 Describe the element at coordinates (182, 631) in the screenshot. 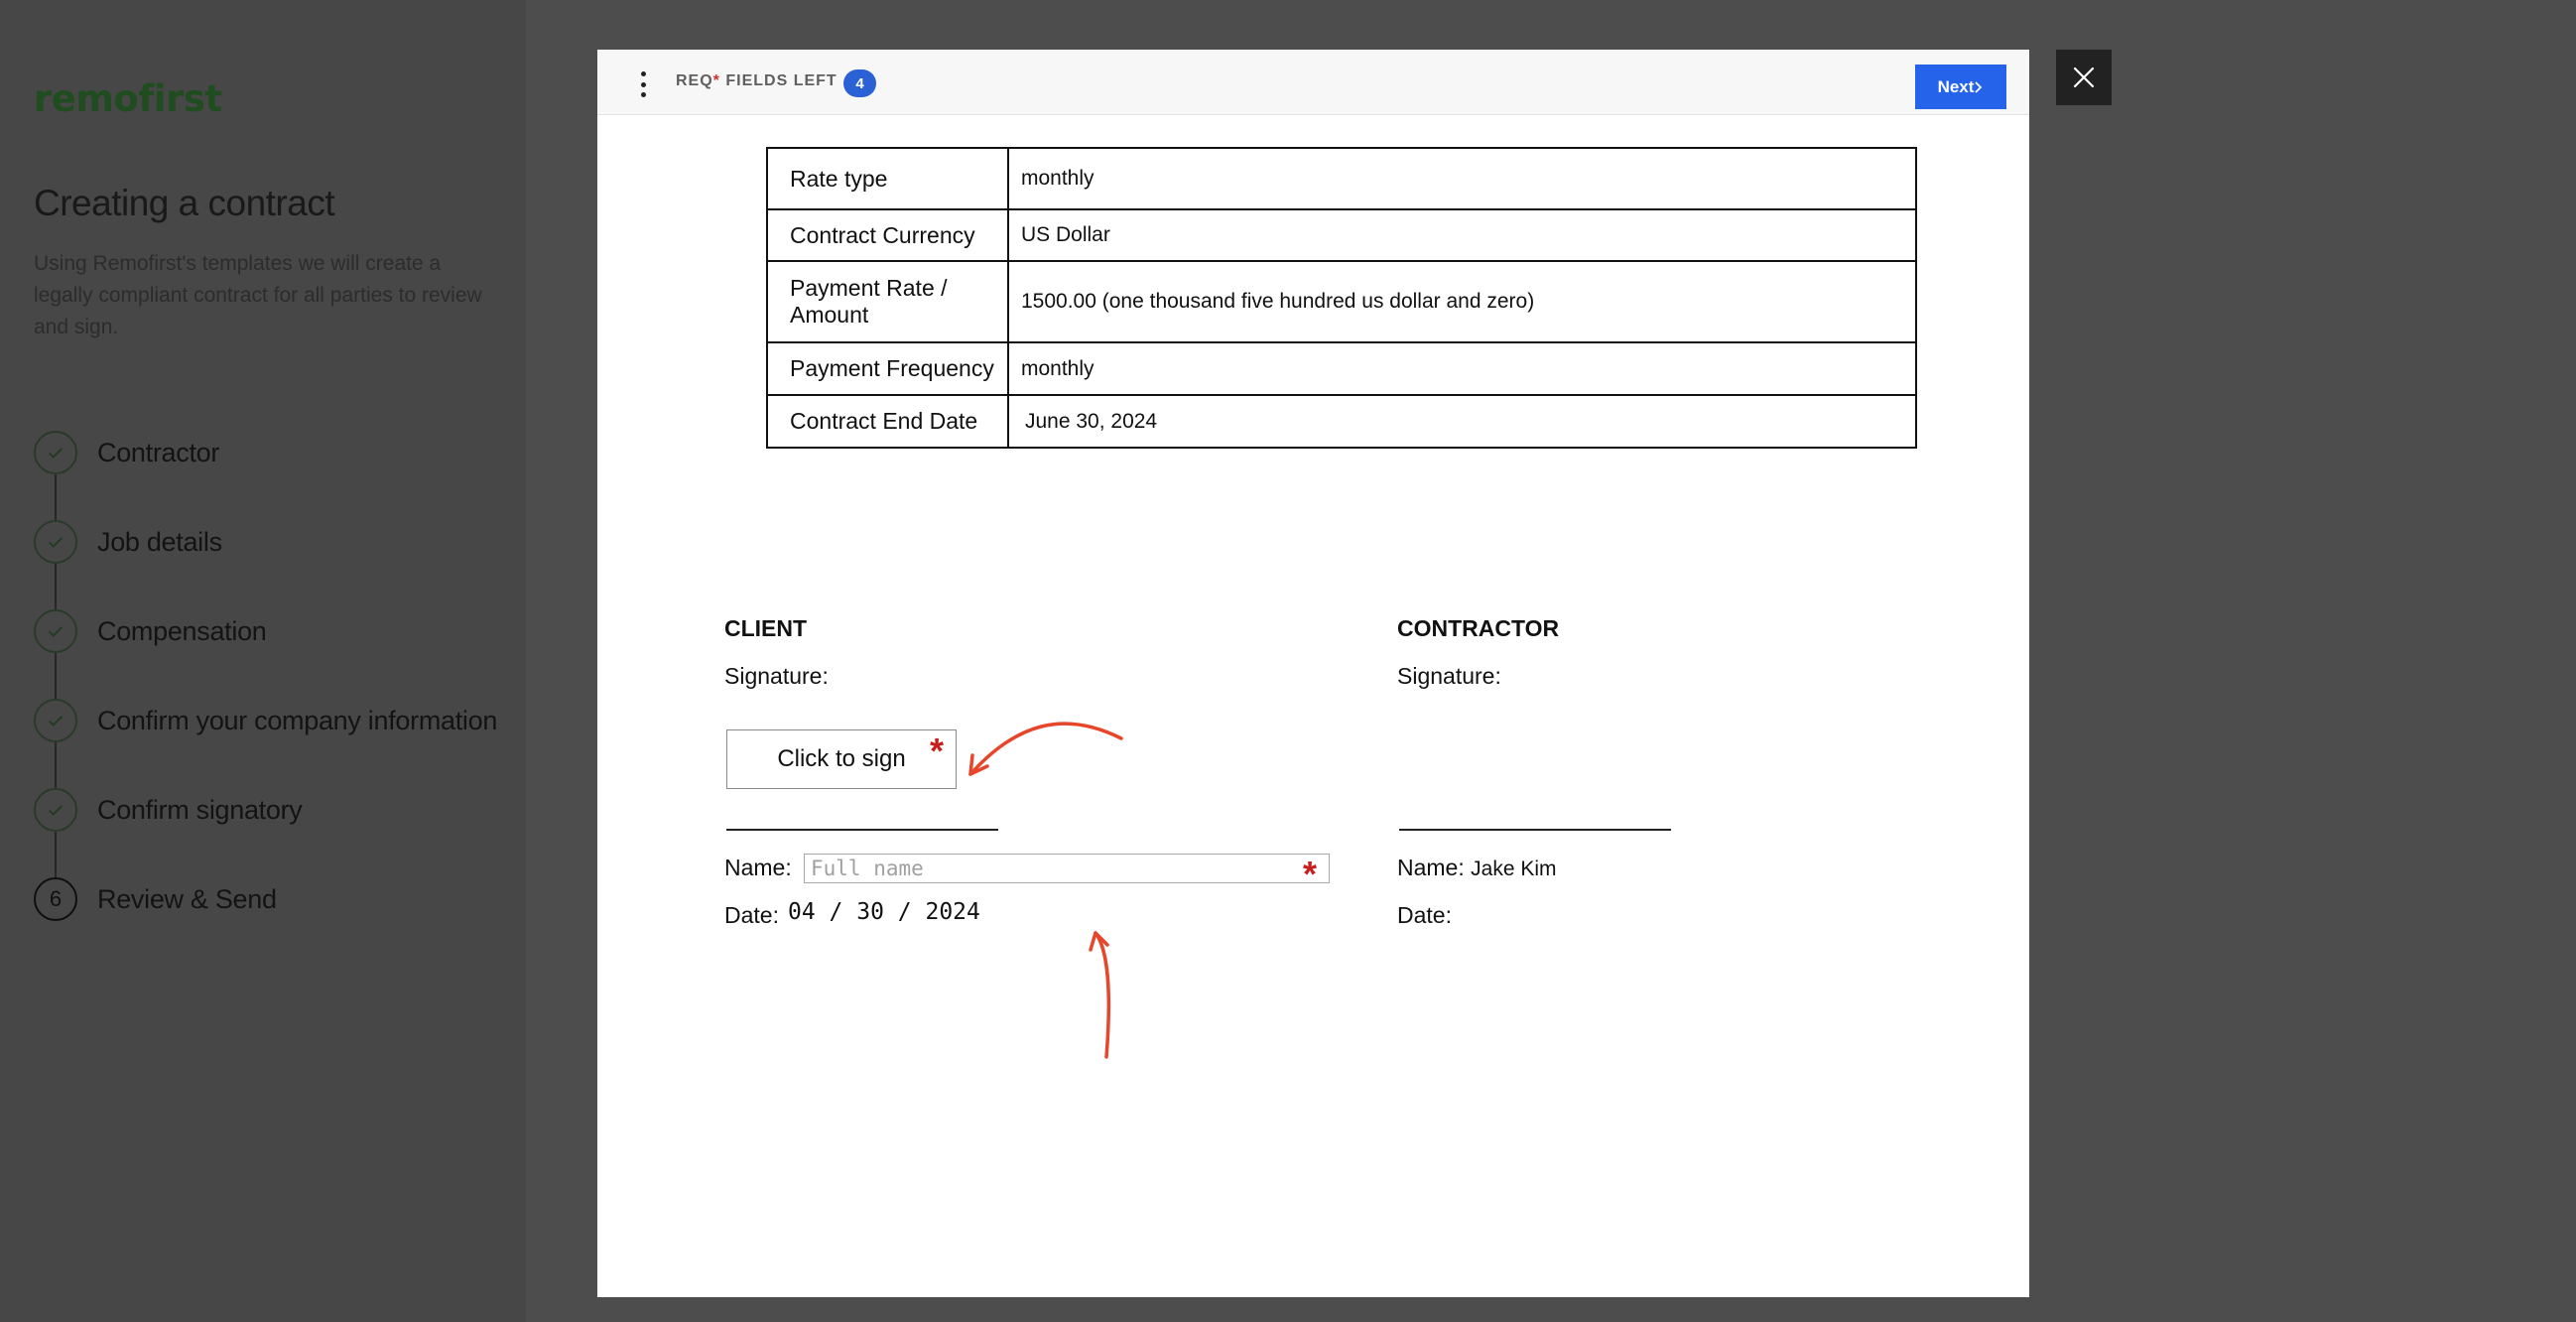

I see `step-label: Compensation` at that location.